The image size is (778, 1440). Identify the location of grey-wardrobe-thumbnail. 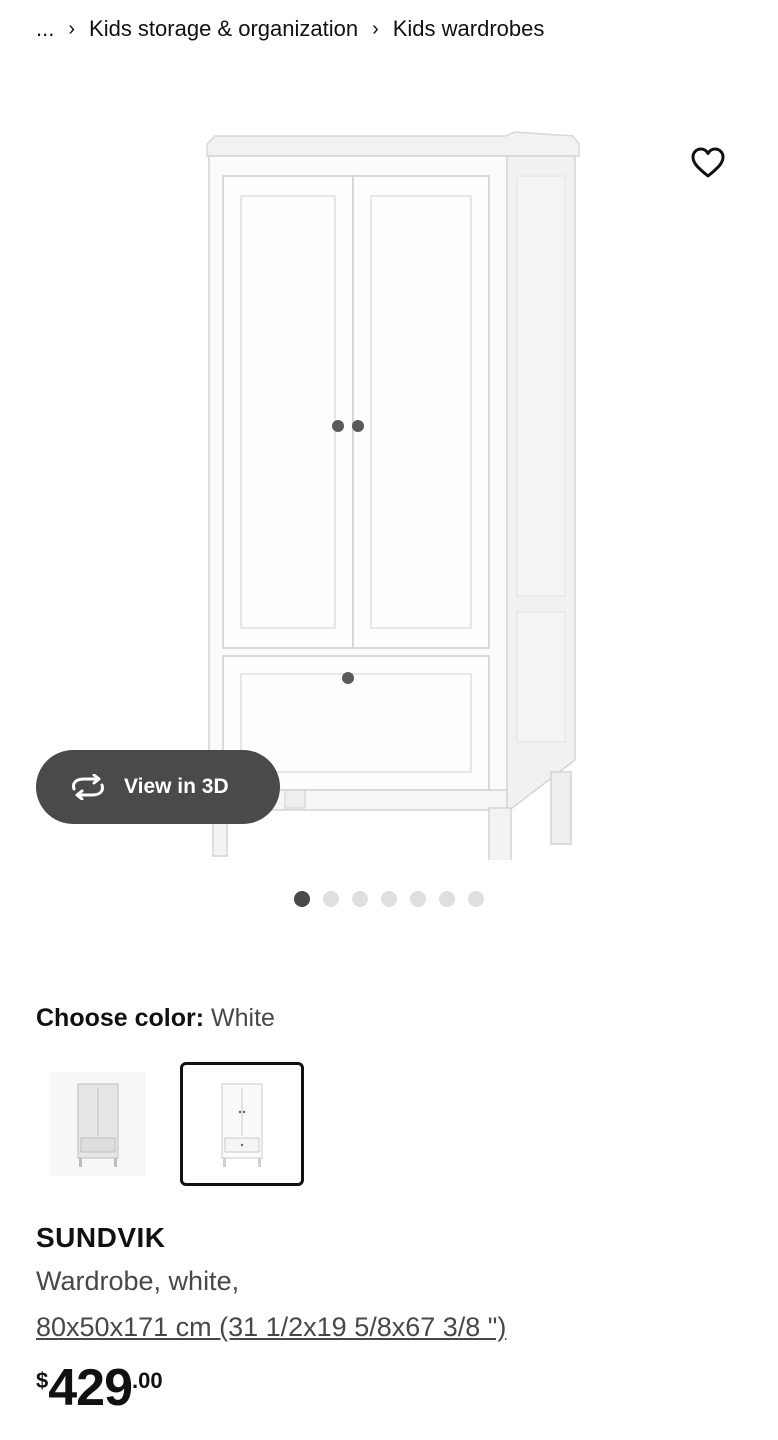
(98, 1124).